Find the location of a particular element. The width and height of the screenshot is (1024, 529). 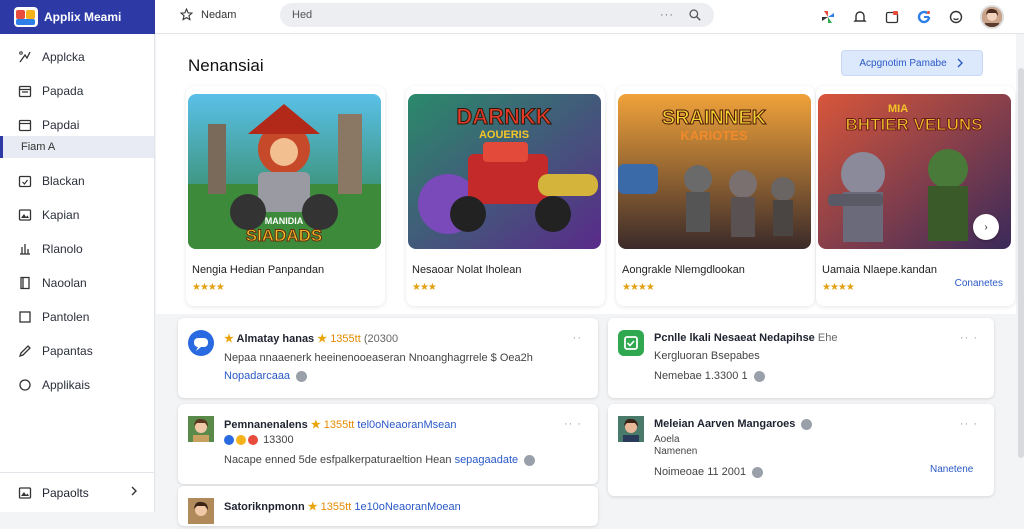

sidebar-item-applikais: Applikais is located at coordinates (77, 385).